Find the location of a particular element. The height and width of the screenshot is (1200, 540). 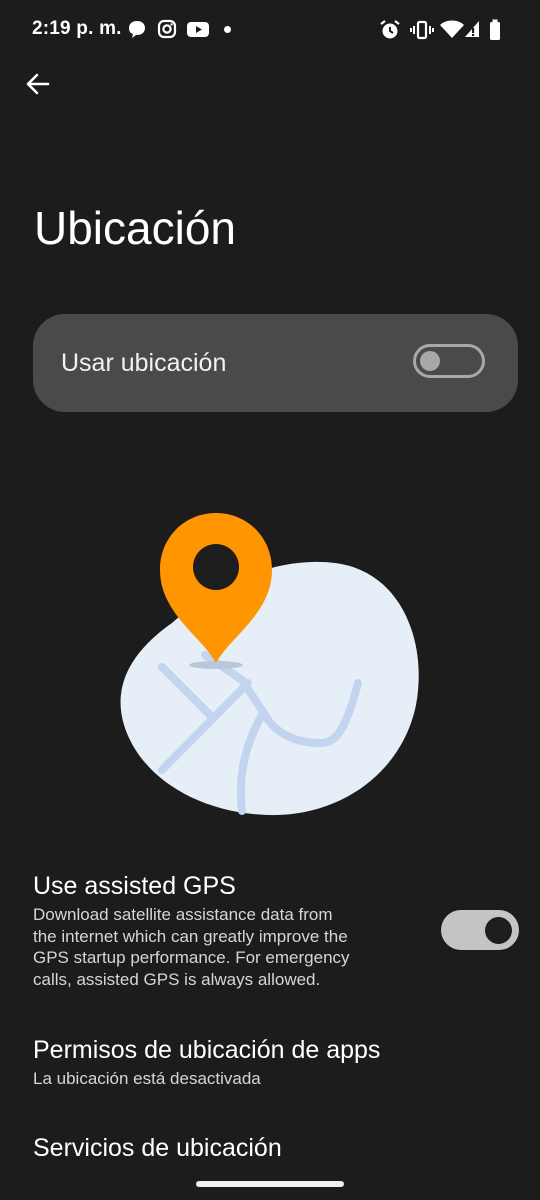

use-location-label: Usar ubicación is located at coordinates (144, 363).